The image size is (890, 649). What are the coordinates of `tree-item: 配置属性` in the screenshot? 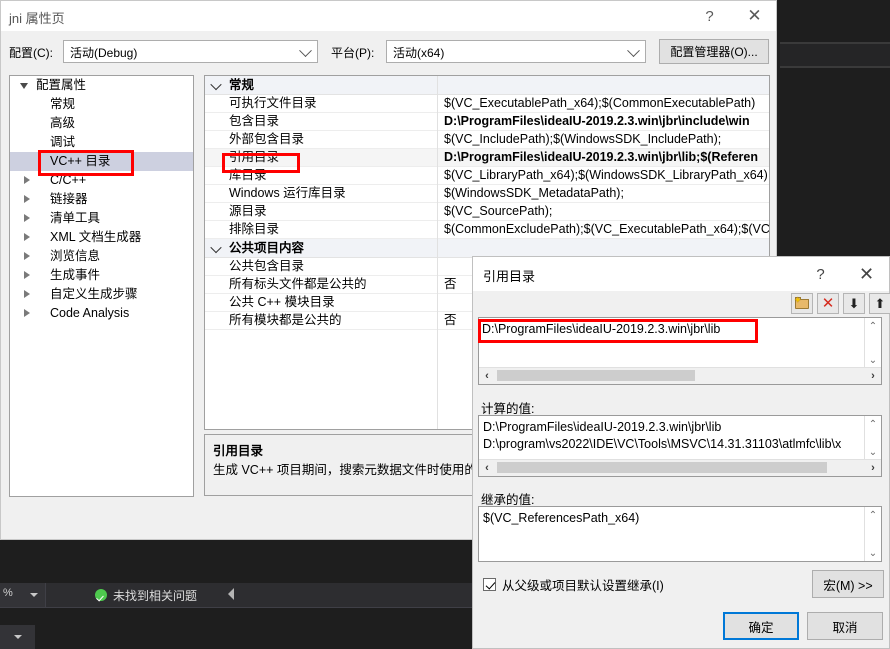 It's located at (101, 85).